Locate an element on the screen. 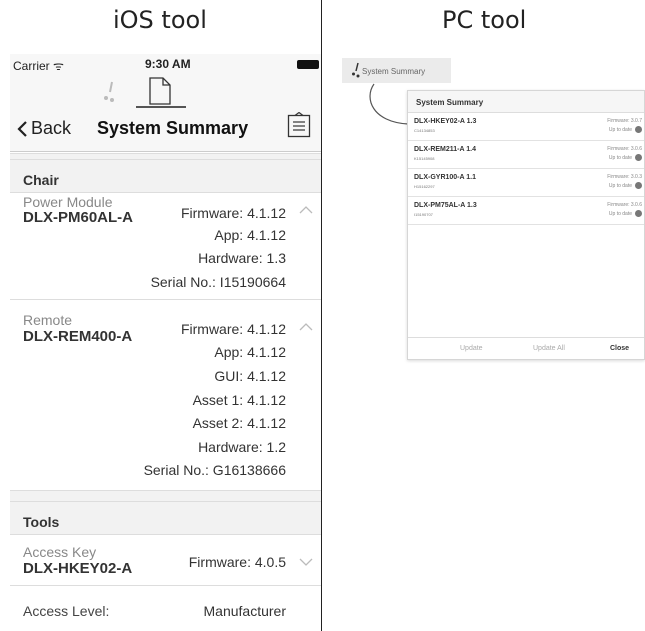  power-module-model: DLX-PM60AL-A is located at coordinates (78, 217).